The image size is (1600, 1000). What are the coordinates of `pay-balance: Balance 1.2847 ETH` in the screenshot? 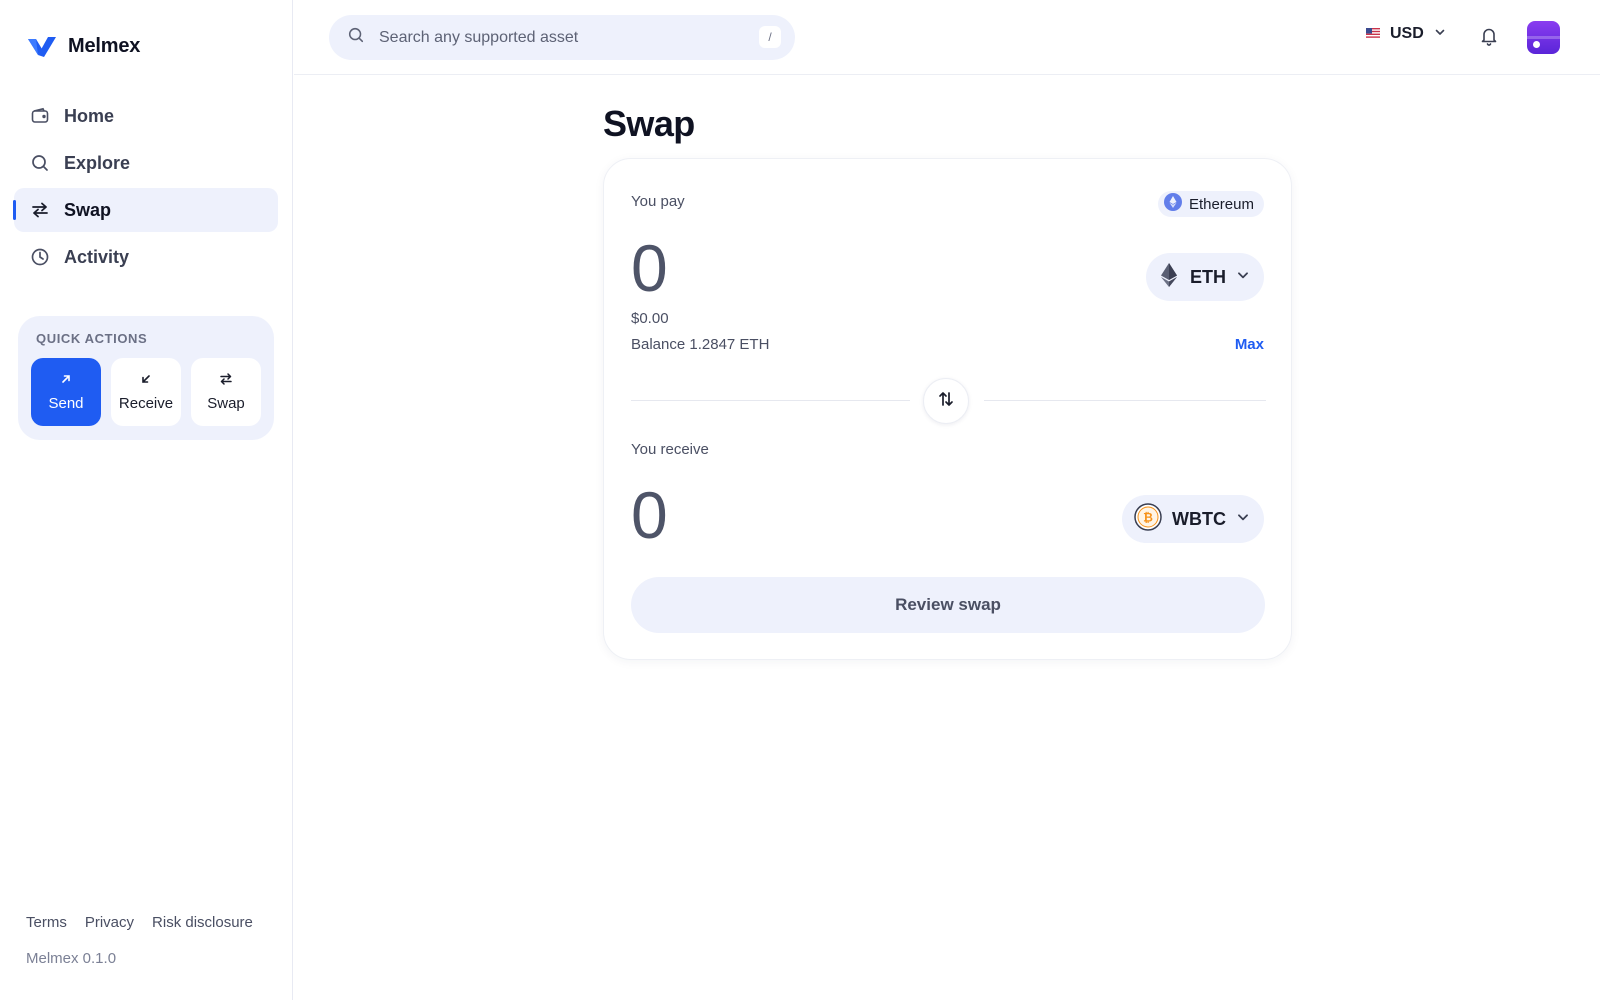 It's located at (700, 344).